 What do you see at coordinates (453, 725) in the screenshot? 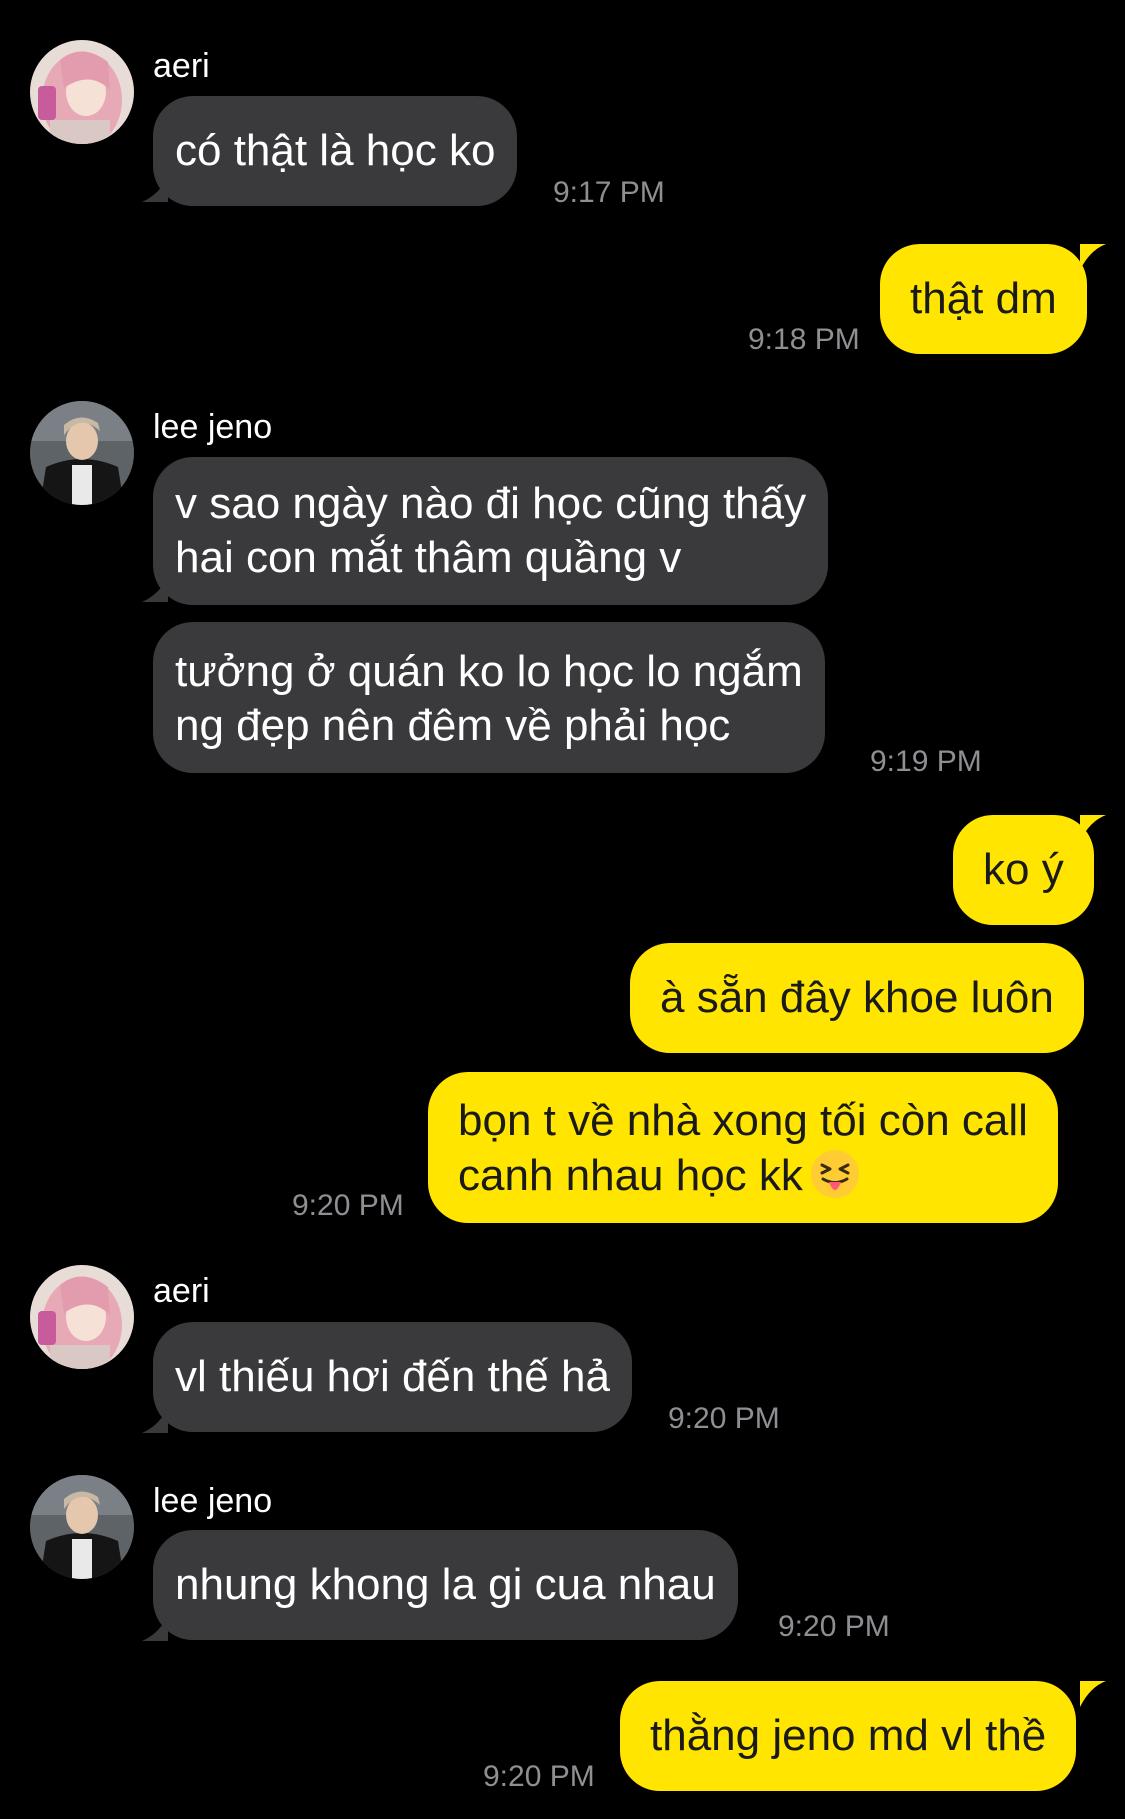
I see `message-text-line-2: ng đẹp nên đêm về phải học` at bounding box center [453, 725].